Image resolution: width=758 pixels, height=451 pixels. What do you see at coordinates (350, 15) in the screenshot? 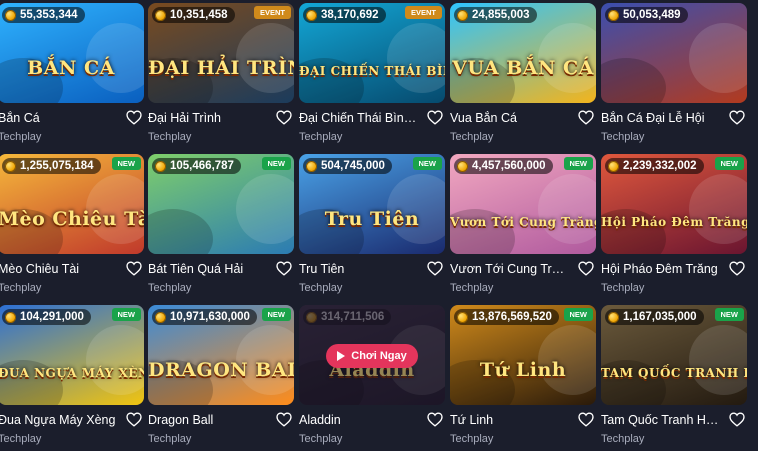
I see `jackpot-value: 38,170,692` at bounding box center [350, 15].